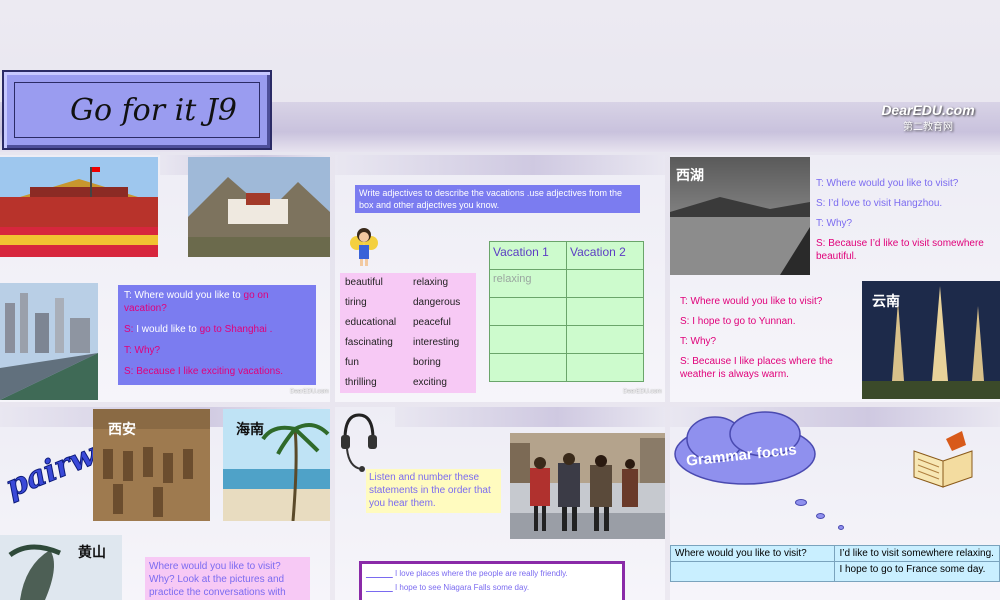 This screenshot has height=600, width=1000. What do you see at coordinates (236, 329) in the screenshot?
I see `dialog-line: go to Shanghai .` at bounding box center [236, 329].